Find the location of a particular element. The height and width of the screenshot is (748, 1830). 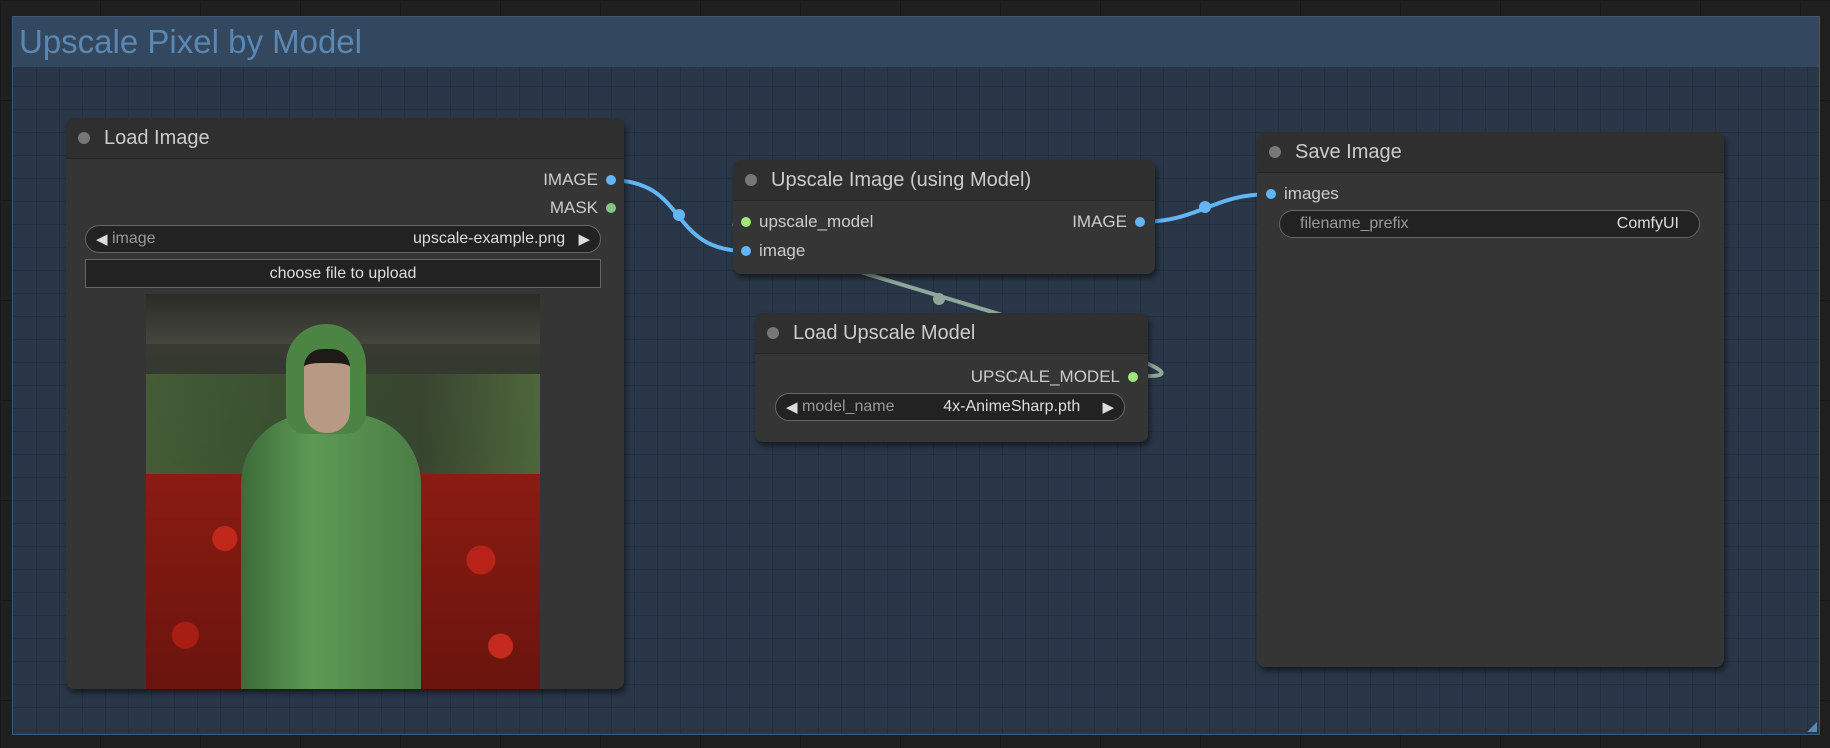

input-upscale-model: upscale_model is located at coordinates (807, 222).